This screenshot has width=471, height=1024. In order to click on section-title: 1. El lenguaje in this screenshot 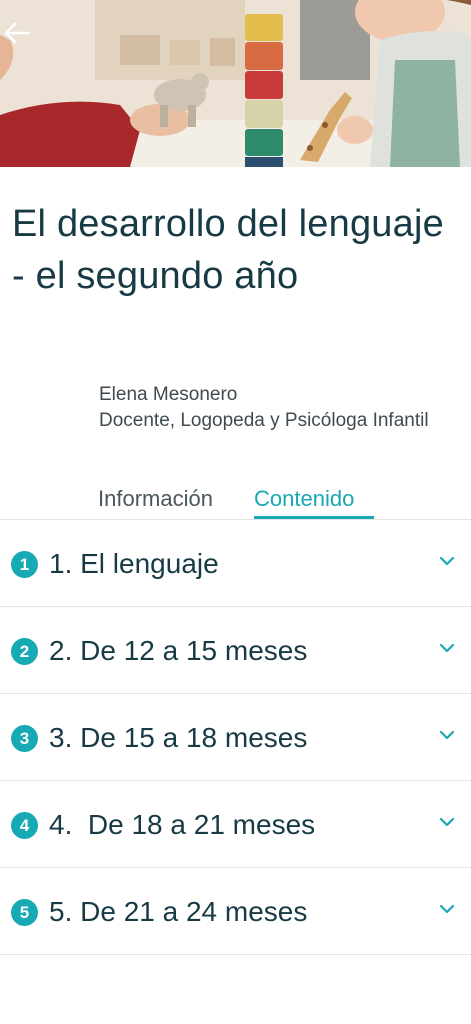, I will do `click(134, 563)`.